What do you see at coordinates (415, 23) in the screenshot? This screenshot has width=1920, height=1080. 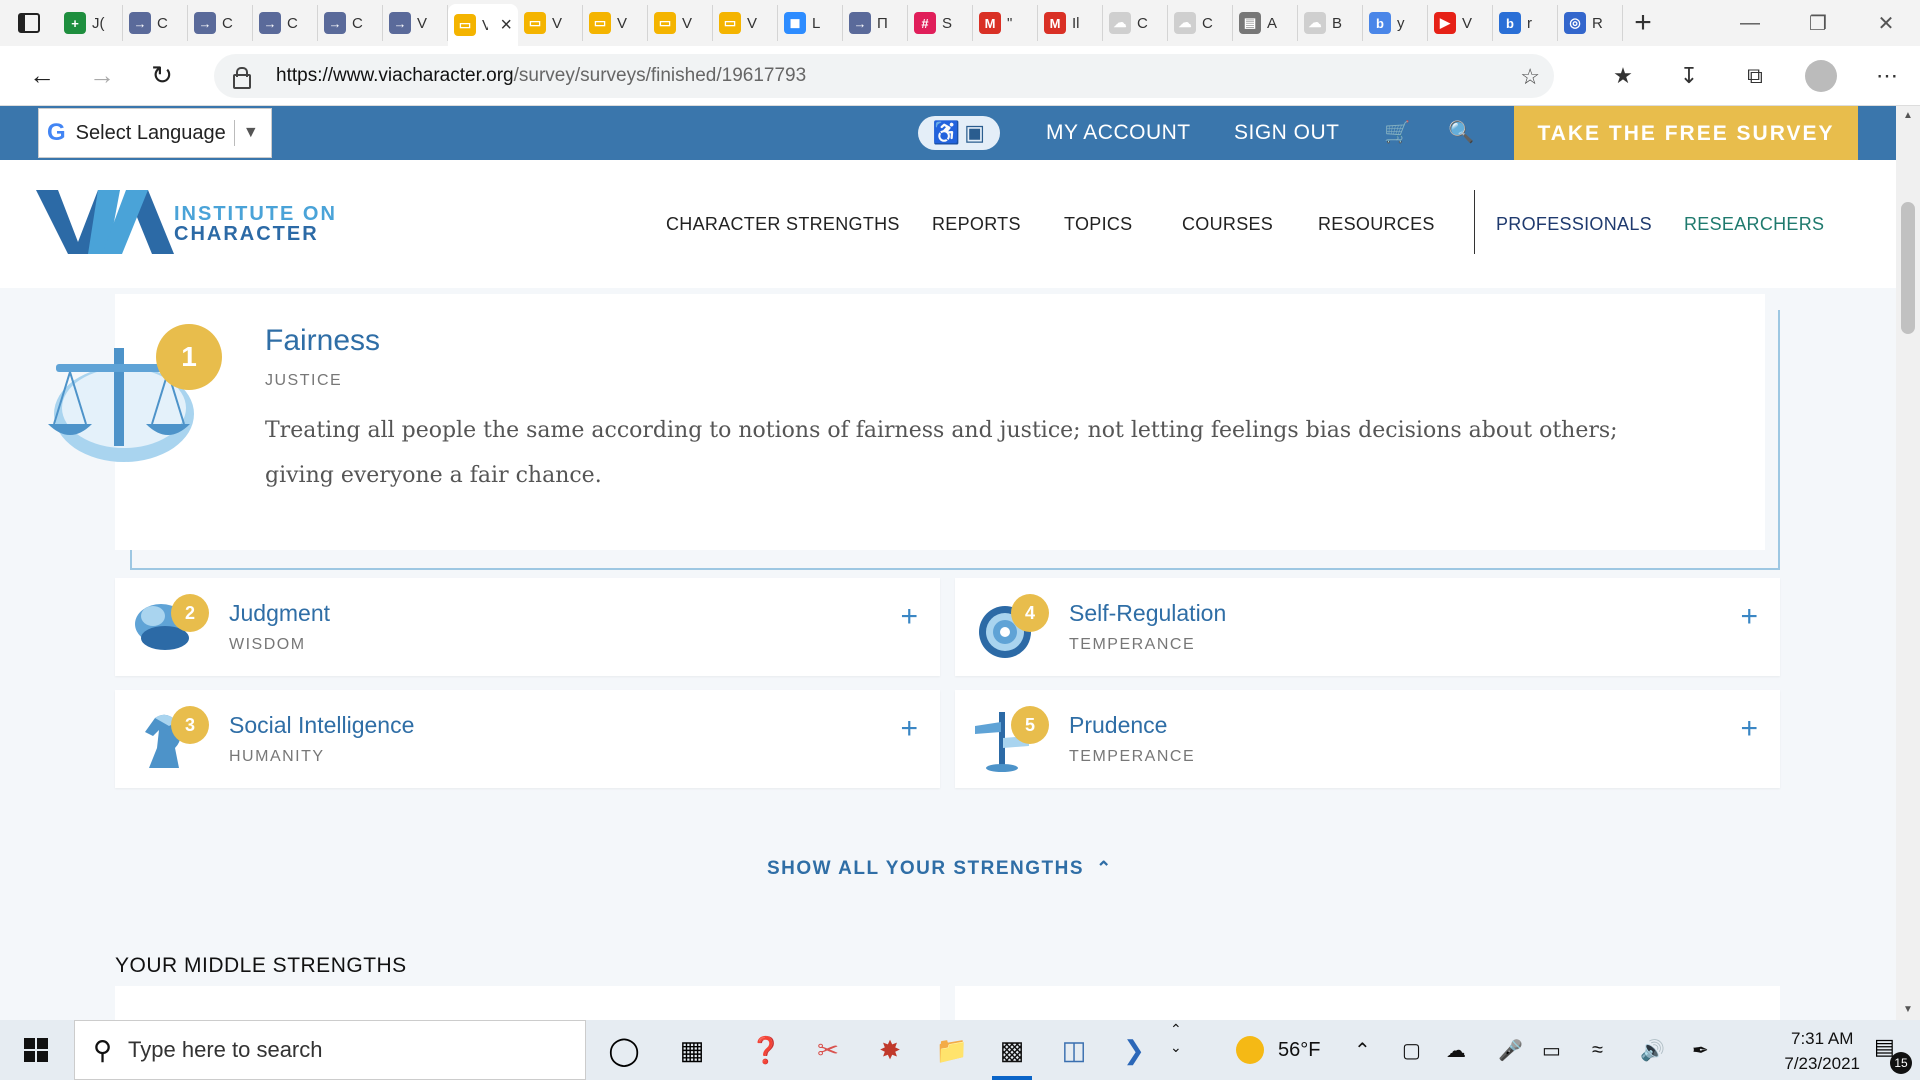 I see `browser-tab: → V` at bounding box center [415, 23].